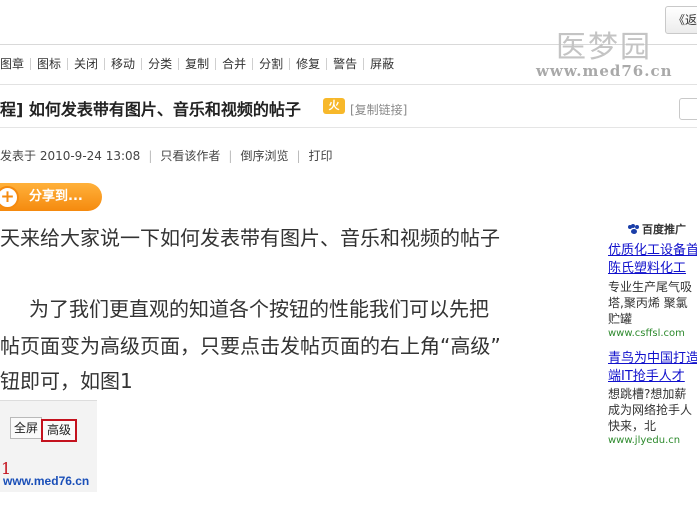  I want to click on ad1-desc-line1: 专业生产尾气吸, so click(650, 287).